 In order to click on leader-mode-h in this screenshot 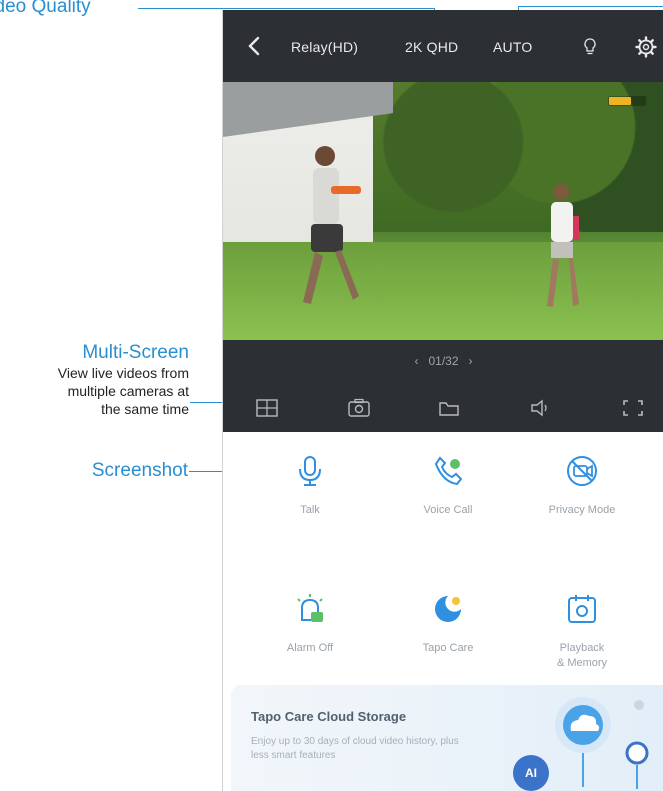, I will do `click(590, 6)`.